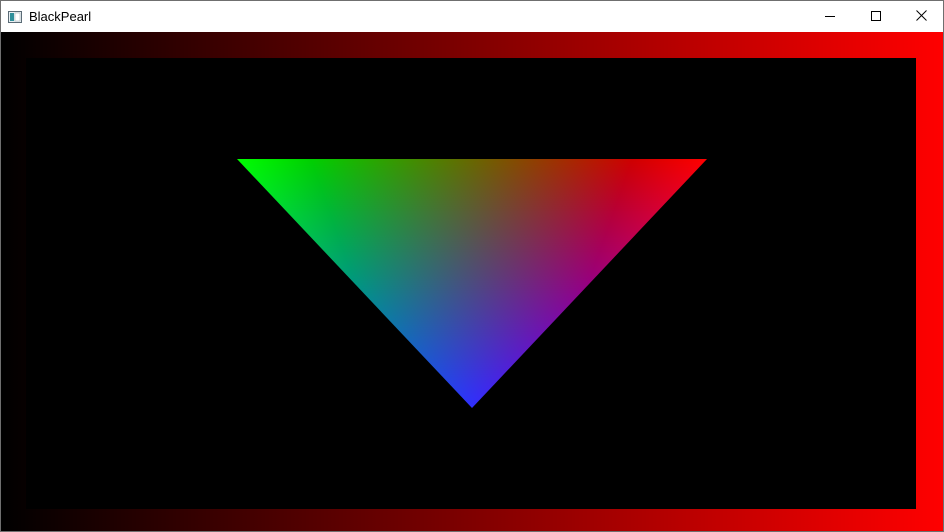  I want to click on minimize-icon, so click(830, 17).